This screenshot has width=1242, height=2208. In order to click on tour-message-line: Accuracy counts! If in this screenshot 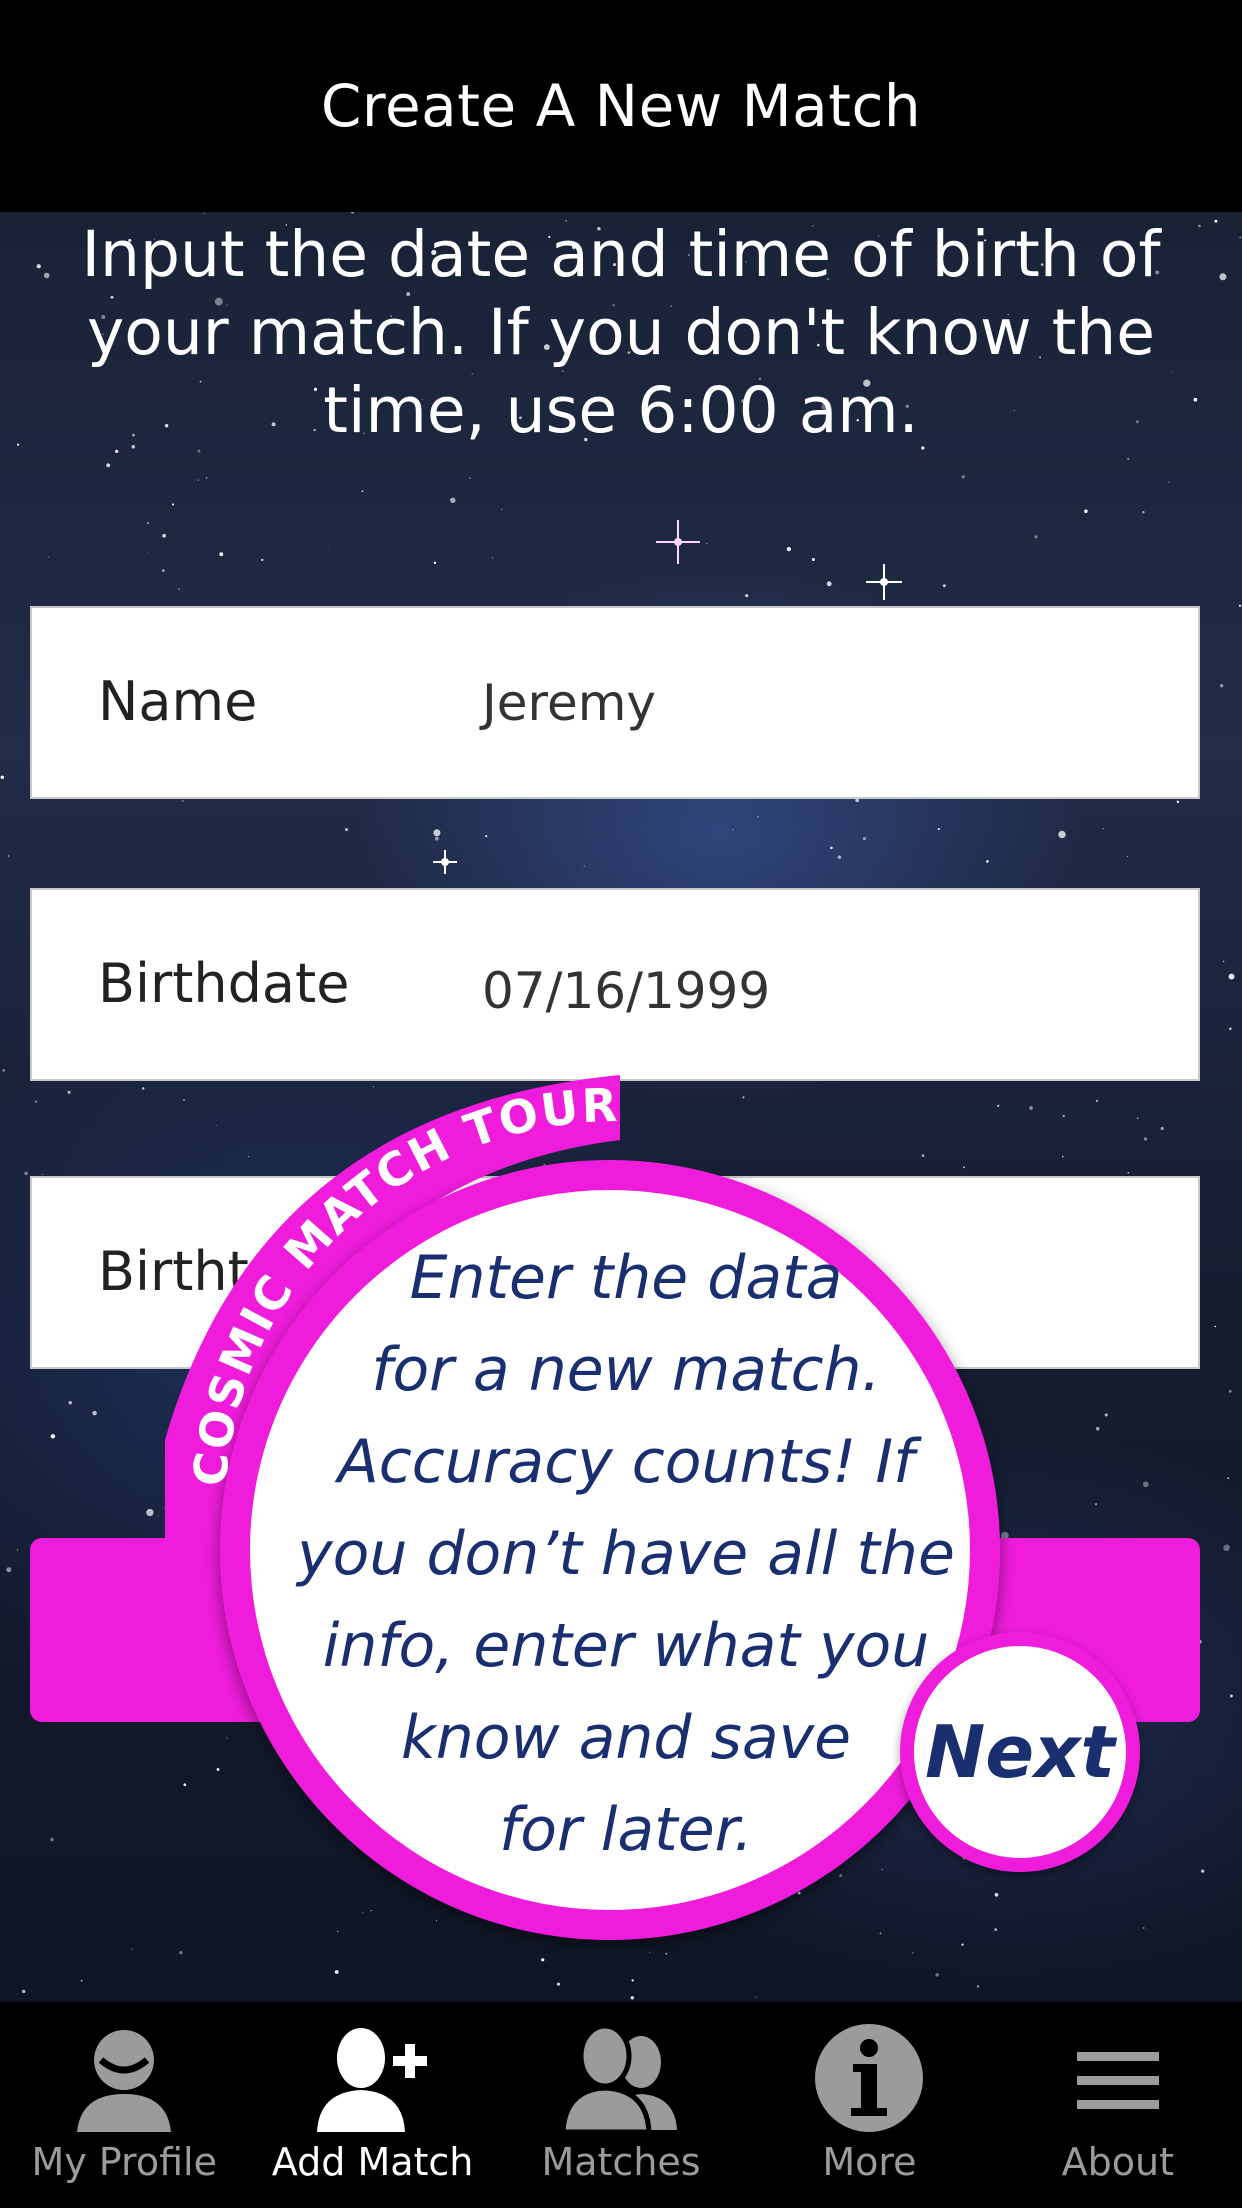, I will do `click(626, 1462)`.